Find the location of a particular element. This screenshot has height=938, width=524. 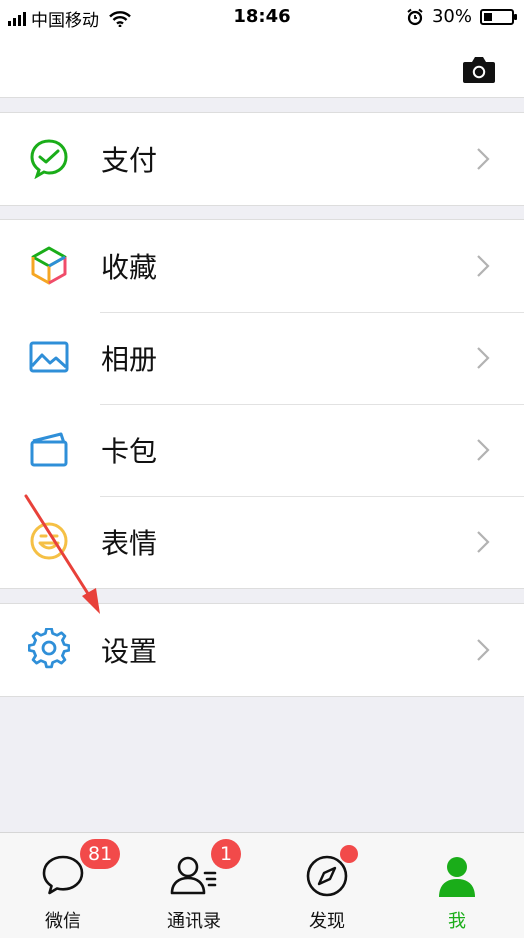

camera-icon is located at coordinates (479, 69).